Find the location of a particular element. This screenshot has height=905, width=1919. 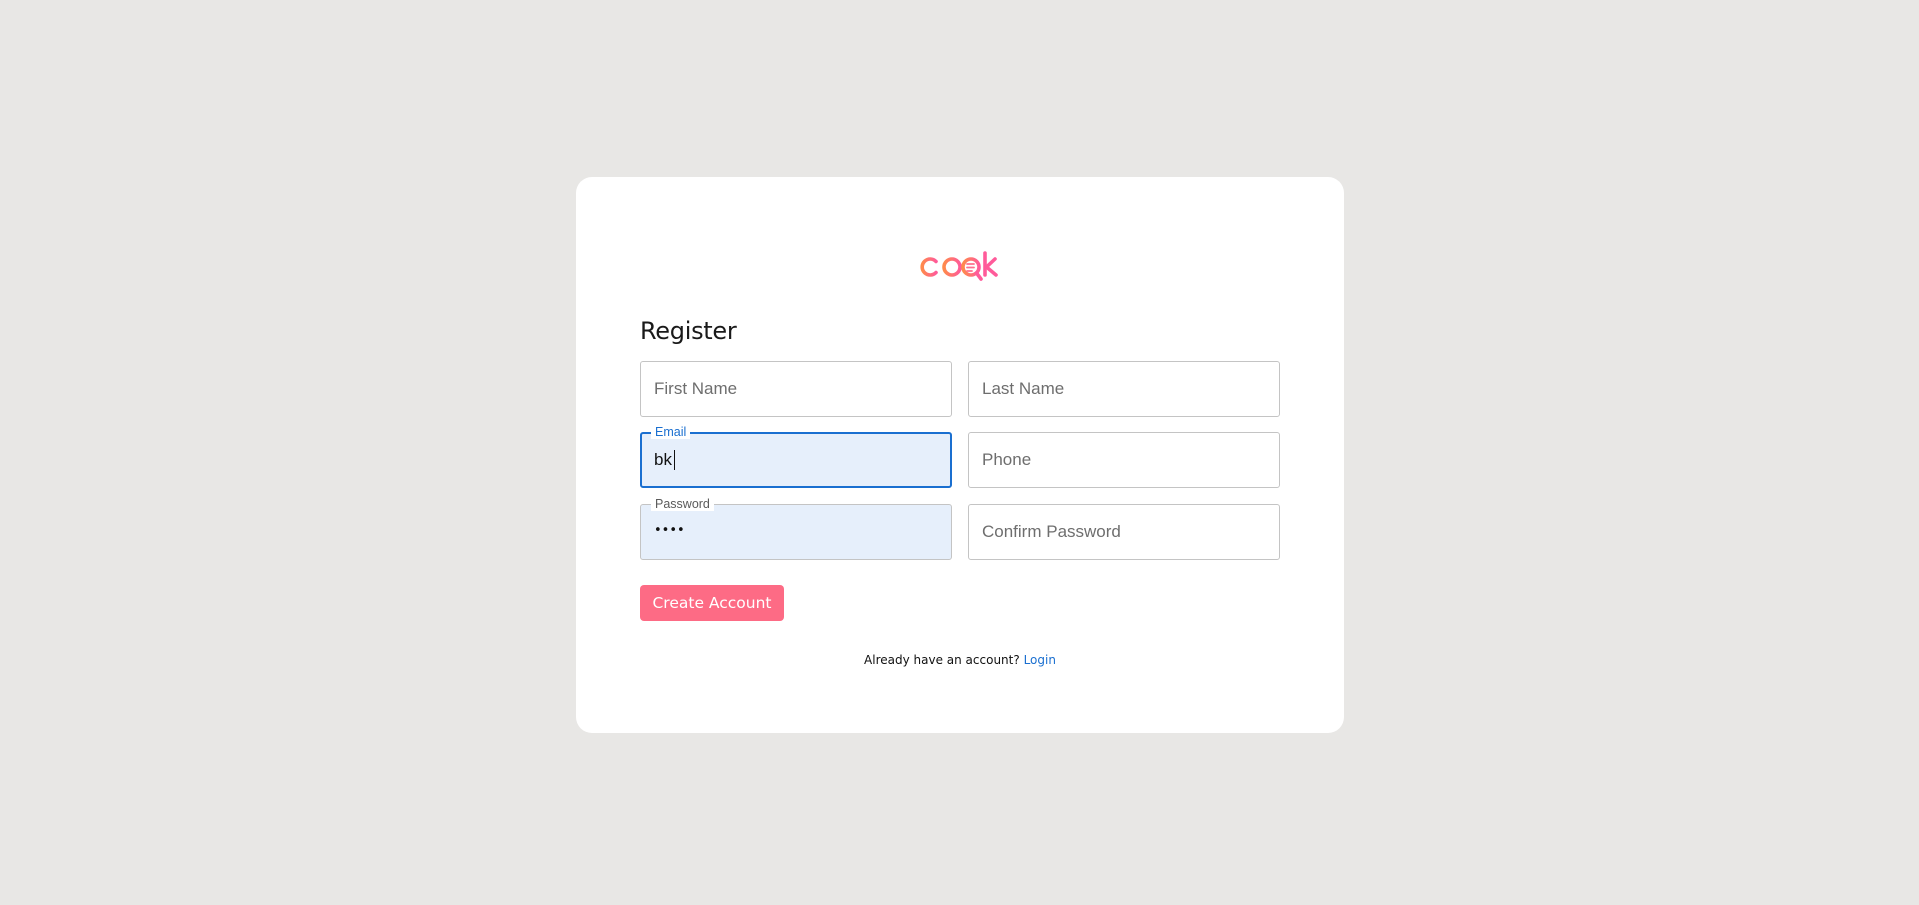

first-name-field is located at coordinates (796, 389).